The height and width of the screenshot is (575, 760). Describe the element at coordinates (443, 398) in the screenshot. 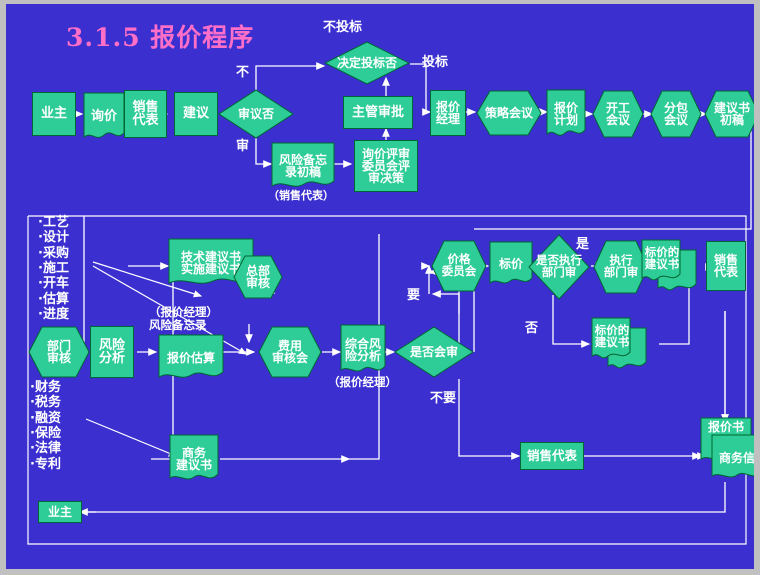

I see `label-no-need-review: 不要` at that location.